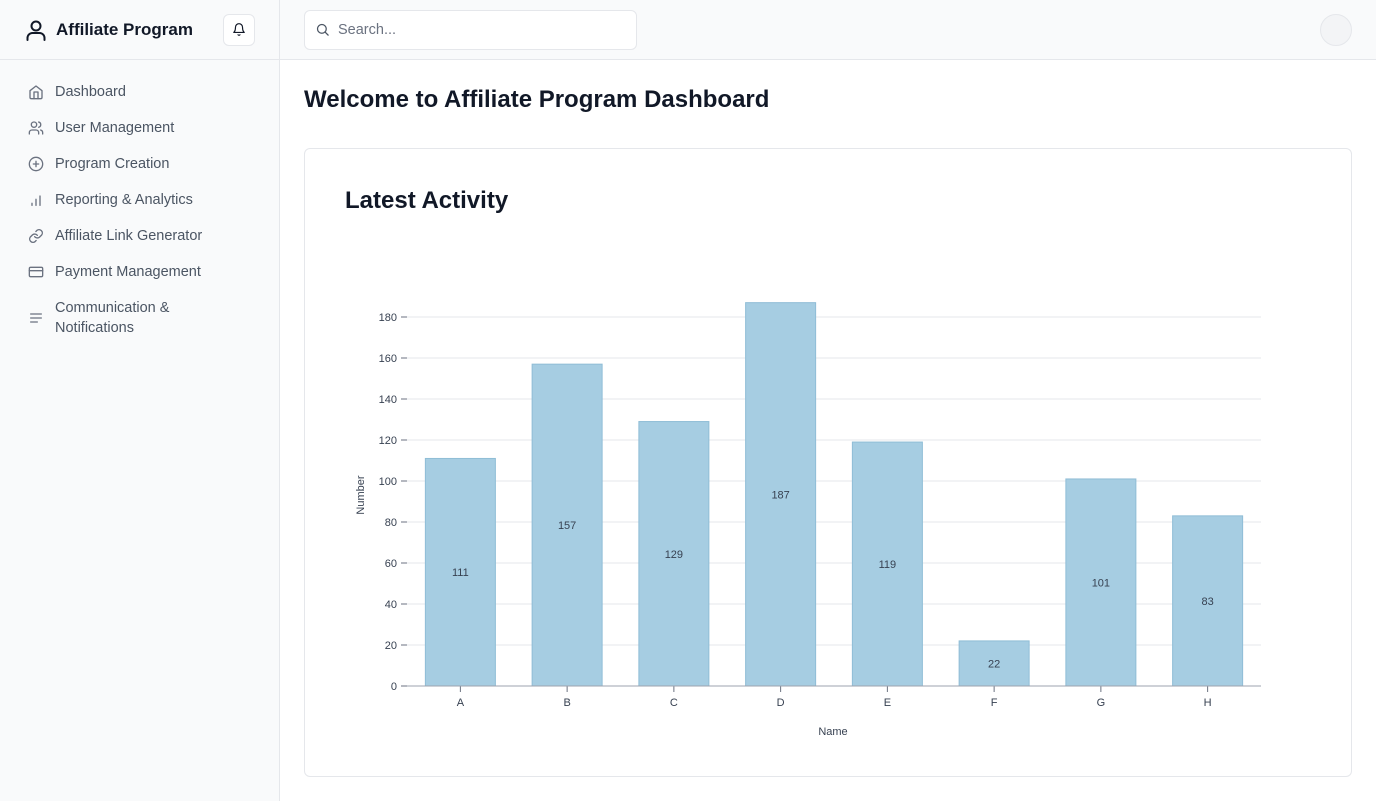 Image resolution: width=1376 pixels, height=801 pixels. Describe the element at coordinates (361, 494) in the screenshot. I see `y-axis-label: Number` at that location.